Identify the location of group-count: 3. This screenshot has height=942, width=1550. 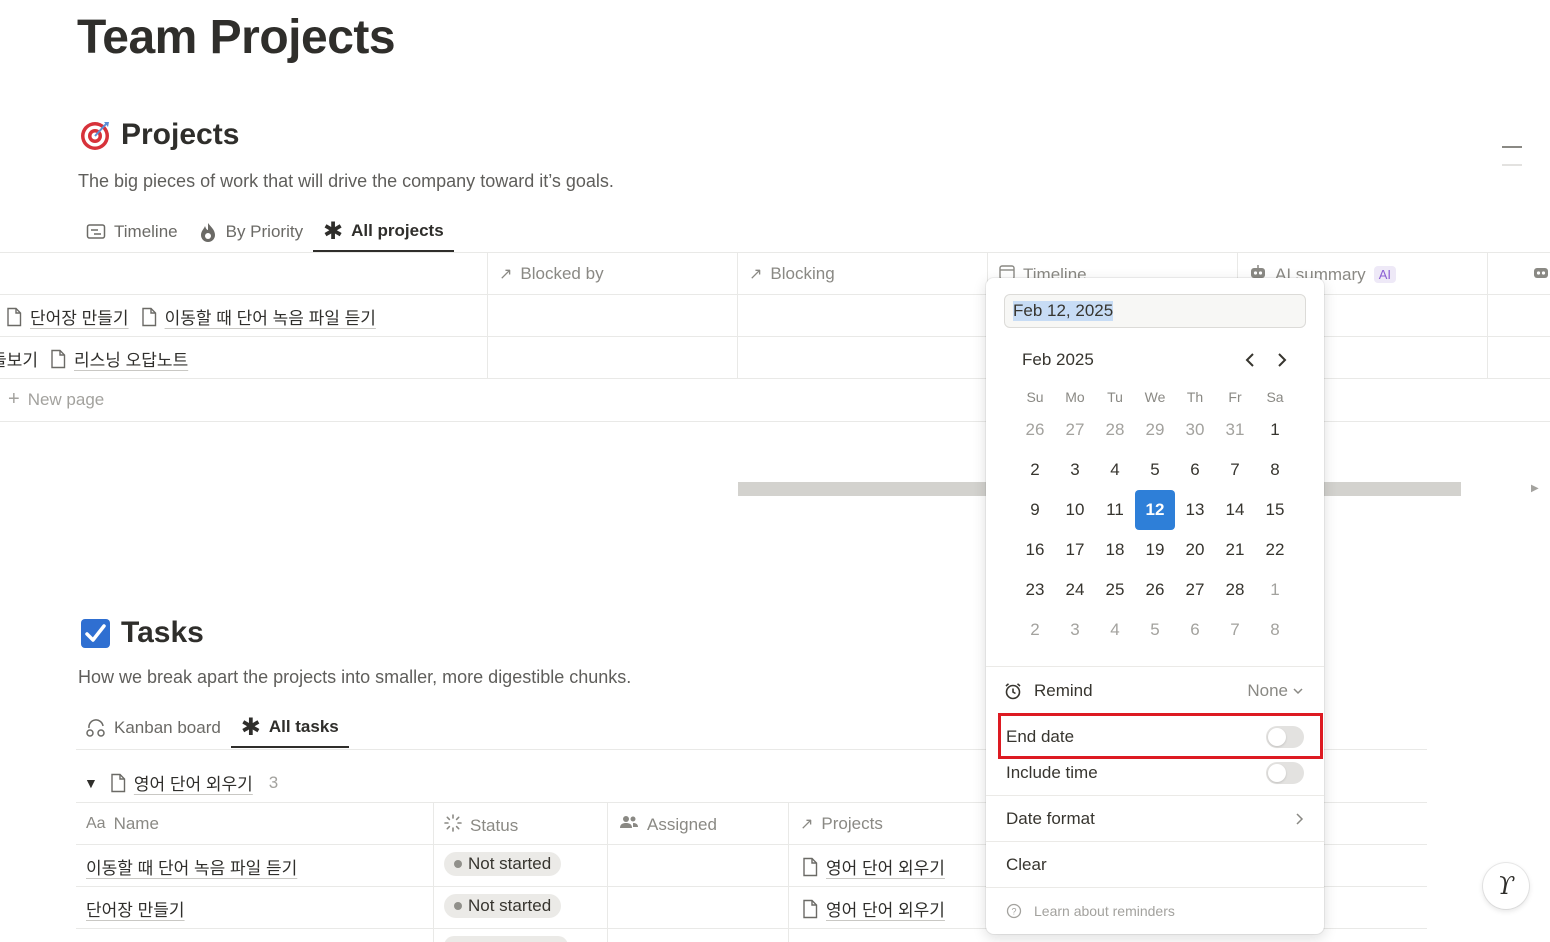
(273, 782).